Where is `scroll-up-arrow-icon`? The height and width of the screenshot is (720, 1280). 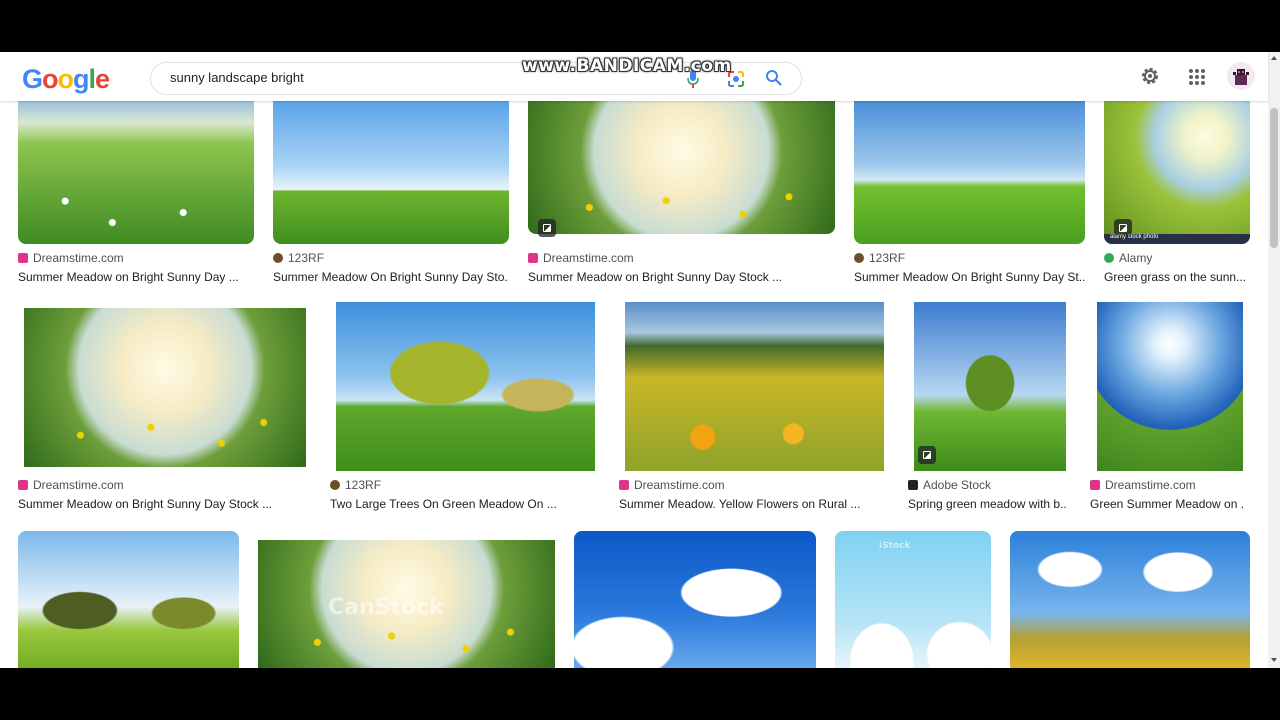
scroll-up-arrow-icon is located at coordinates (1274, 58).